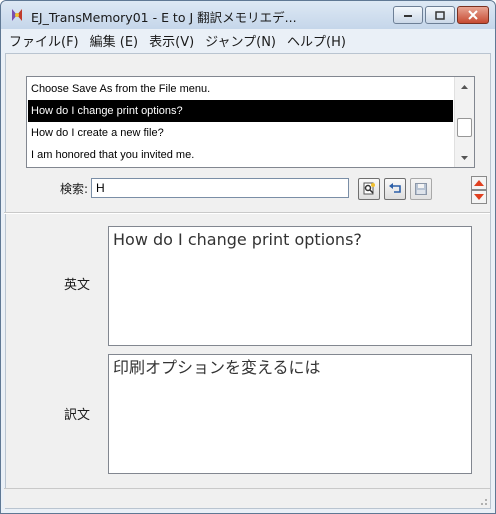 The width and height of the screenshot is (496, 514). I want to click on list-item-text: How do I change print options?, so click(107, 111).